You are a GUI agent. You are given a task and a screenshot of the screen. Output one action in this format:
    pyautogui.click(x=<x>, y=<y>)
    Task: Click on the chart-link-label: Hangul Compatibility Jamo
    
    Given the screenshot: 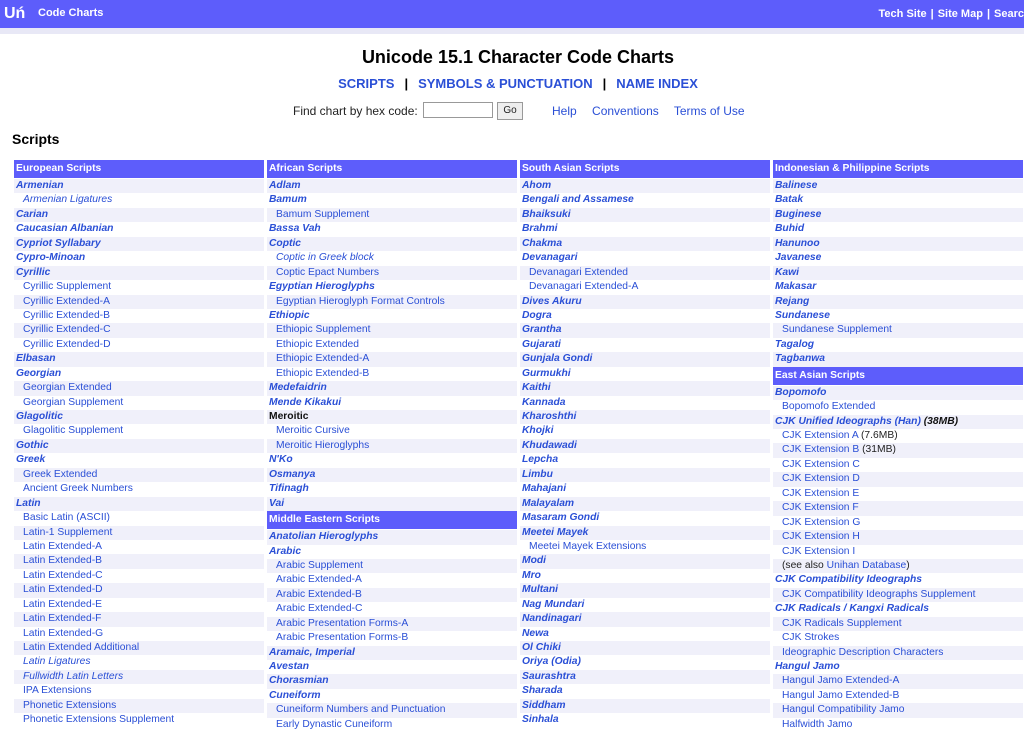 What is the action you would take?
    pyautogui.click(x=843, y=709)
    